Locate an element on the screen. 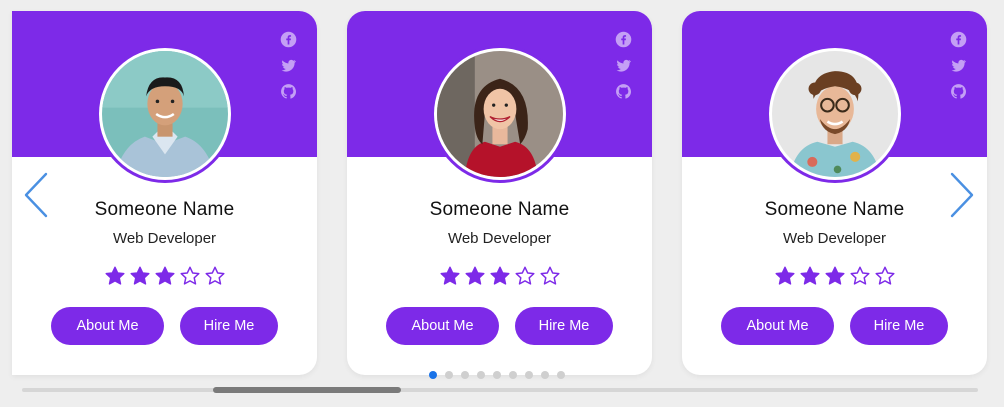 The image size is (1004, 407). pagination-dots is located at coordinates (497, 375).